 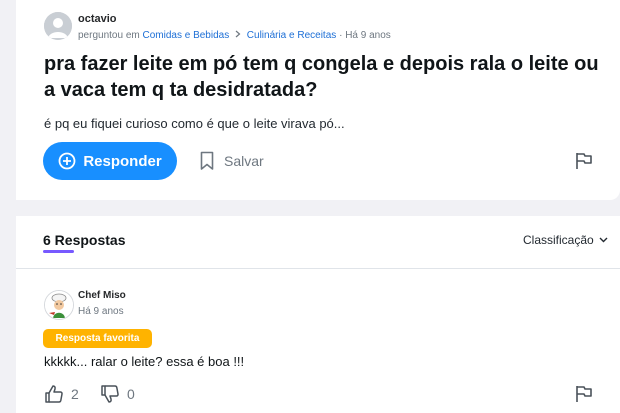 I want to click on save-button-label: Salvar, so click(x=244, y=161).